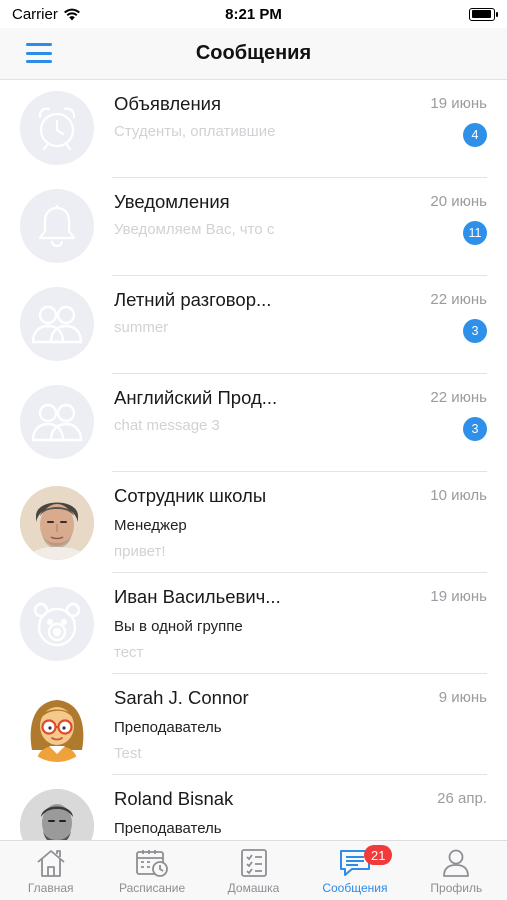  What do you see at coordinates (178, 626) in the screenshot?
I see `conversation-role: Вы в одной группе` at bounding box center [178, 626].